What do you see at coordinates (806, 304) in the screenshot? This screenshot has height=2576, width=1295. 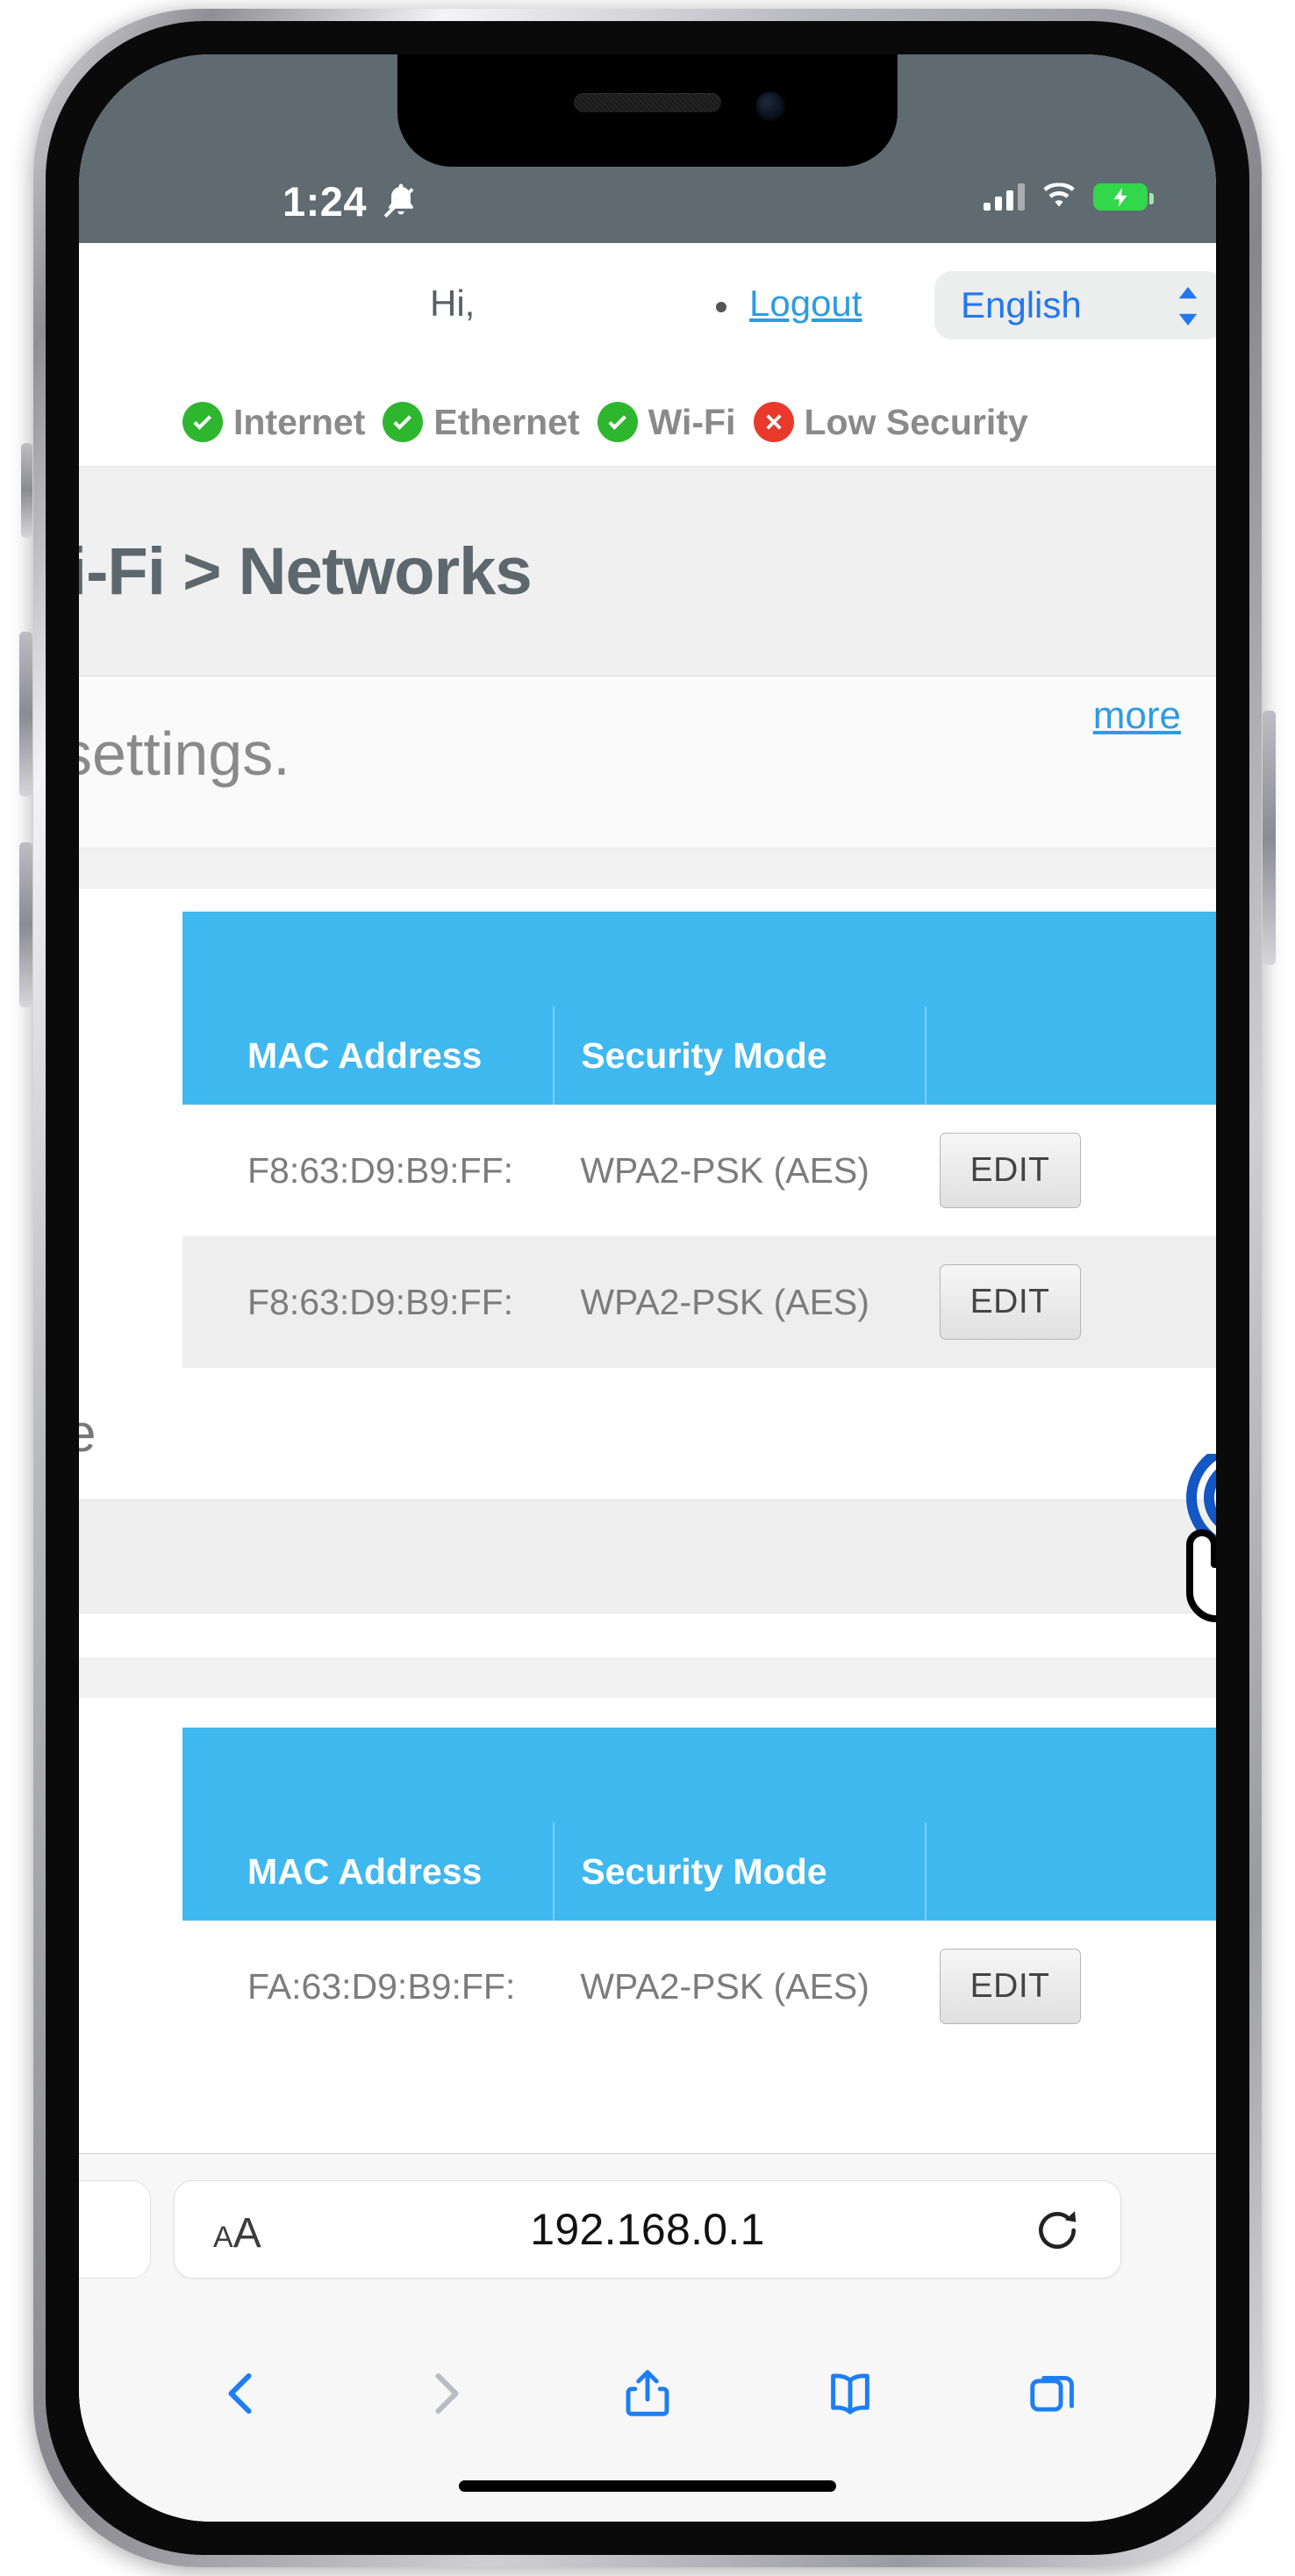 I see `logout-link: Logout` at bounding box center [806, 304].